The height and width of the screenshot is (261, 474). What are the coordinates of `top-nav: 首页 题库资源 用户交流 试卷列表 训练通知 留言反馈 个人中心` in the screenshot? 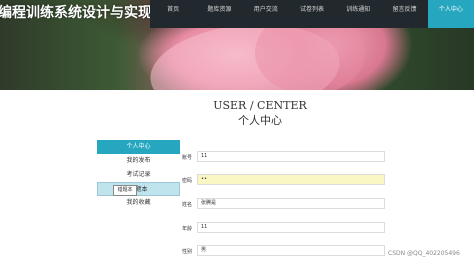 It's located at (312, 14).